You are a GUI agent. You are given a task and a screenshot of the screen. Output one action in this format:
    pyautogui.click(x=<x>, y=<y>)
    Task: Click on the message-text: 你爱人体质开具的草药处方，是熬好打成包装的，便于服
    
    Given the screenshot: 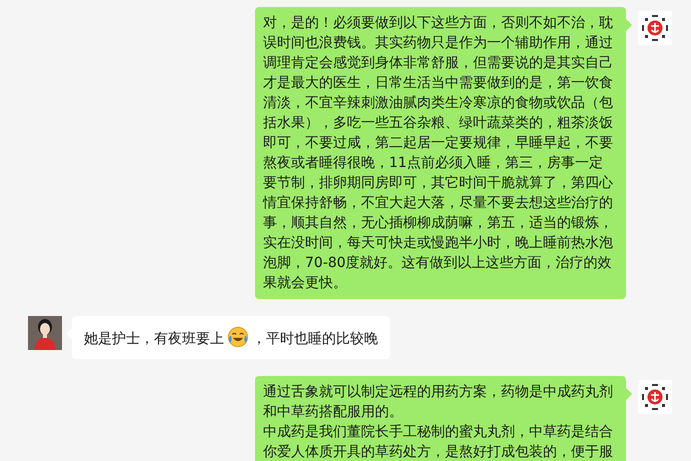 What is the action you would take?
    pyautogui.click(x=438, y=452)
    